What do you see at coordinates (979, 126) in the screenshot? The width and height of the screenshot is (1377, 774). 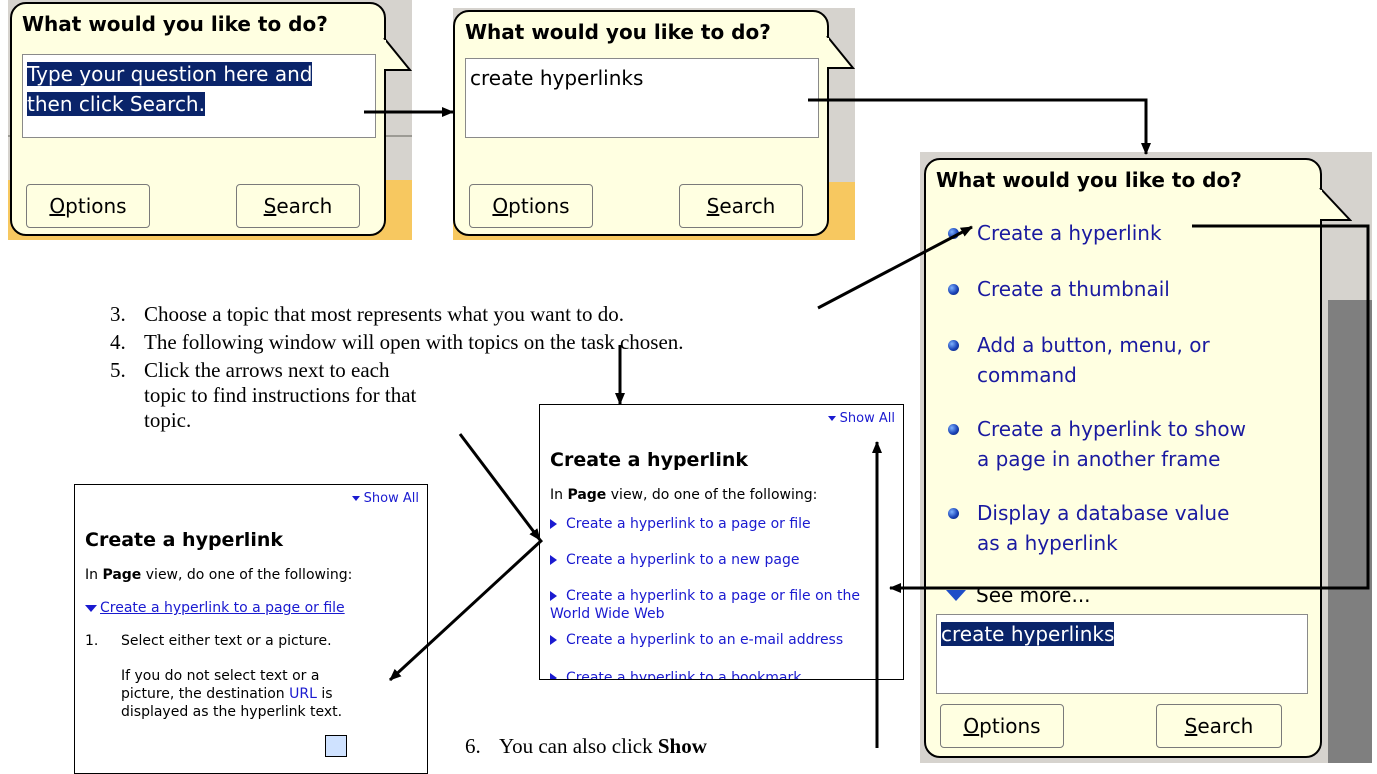 I see `arrow-balloon2-to-balloon3` at bounding box center [979, 126].